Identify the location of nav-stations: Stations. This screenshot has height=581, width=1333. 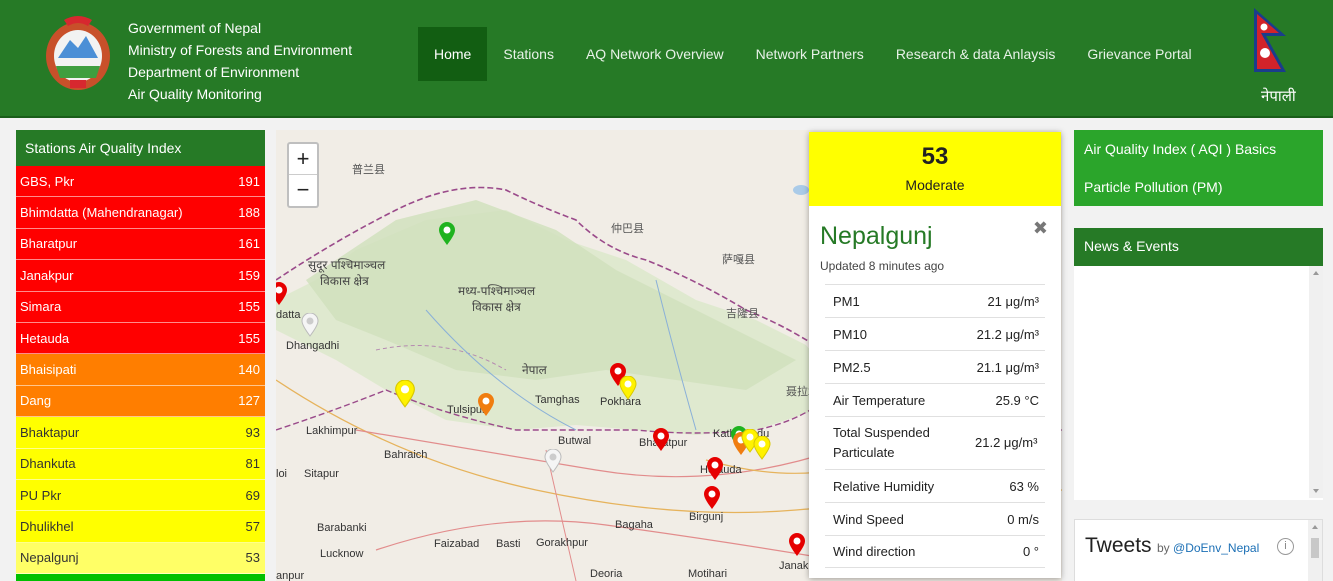
(528, 54).